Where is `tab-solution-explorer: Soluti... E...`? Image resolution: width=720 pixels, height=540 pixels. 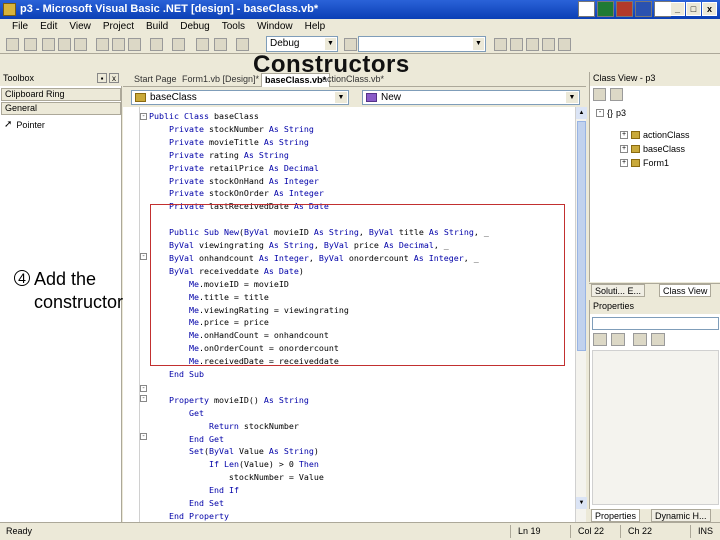
tab-solution-explorer: Soluti... E... is located at coordinates (618, 290).